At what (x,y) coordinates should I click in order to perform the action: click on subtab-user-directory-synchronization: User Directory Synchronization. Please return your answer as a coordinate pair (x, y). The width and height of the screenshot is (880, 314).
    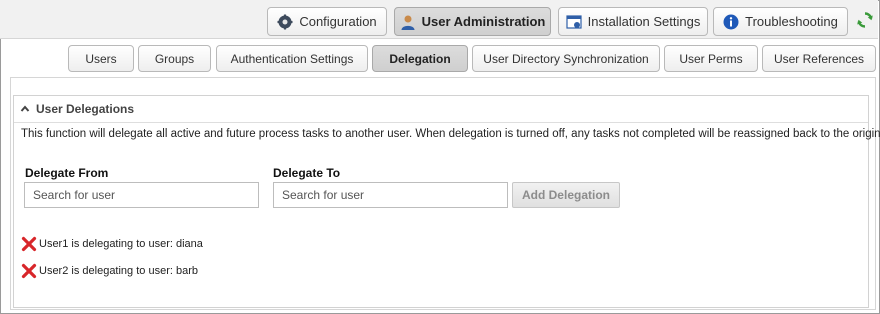
    Looking at the image, I should click on (566, 58).